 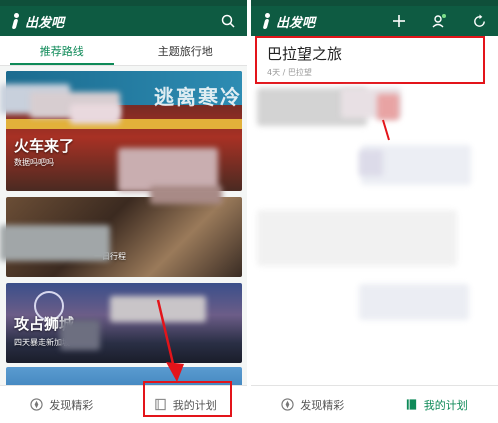 I want to click on bottom-nav: 发现精彩 我的计划, so click(x=374, y=404).